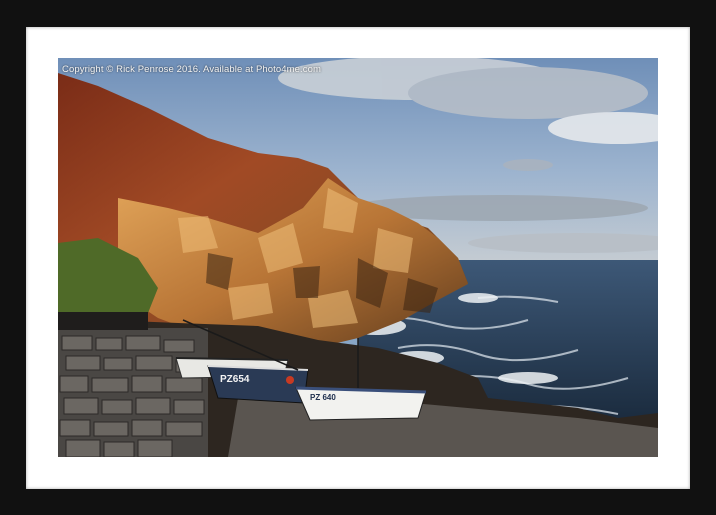 Image resolution: width=716 pixels, height=515 pixels. I want to click on boat-registration-blue: PZ654, so click(235, 379).